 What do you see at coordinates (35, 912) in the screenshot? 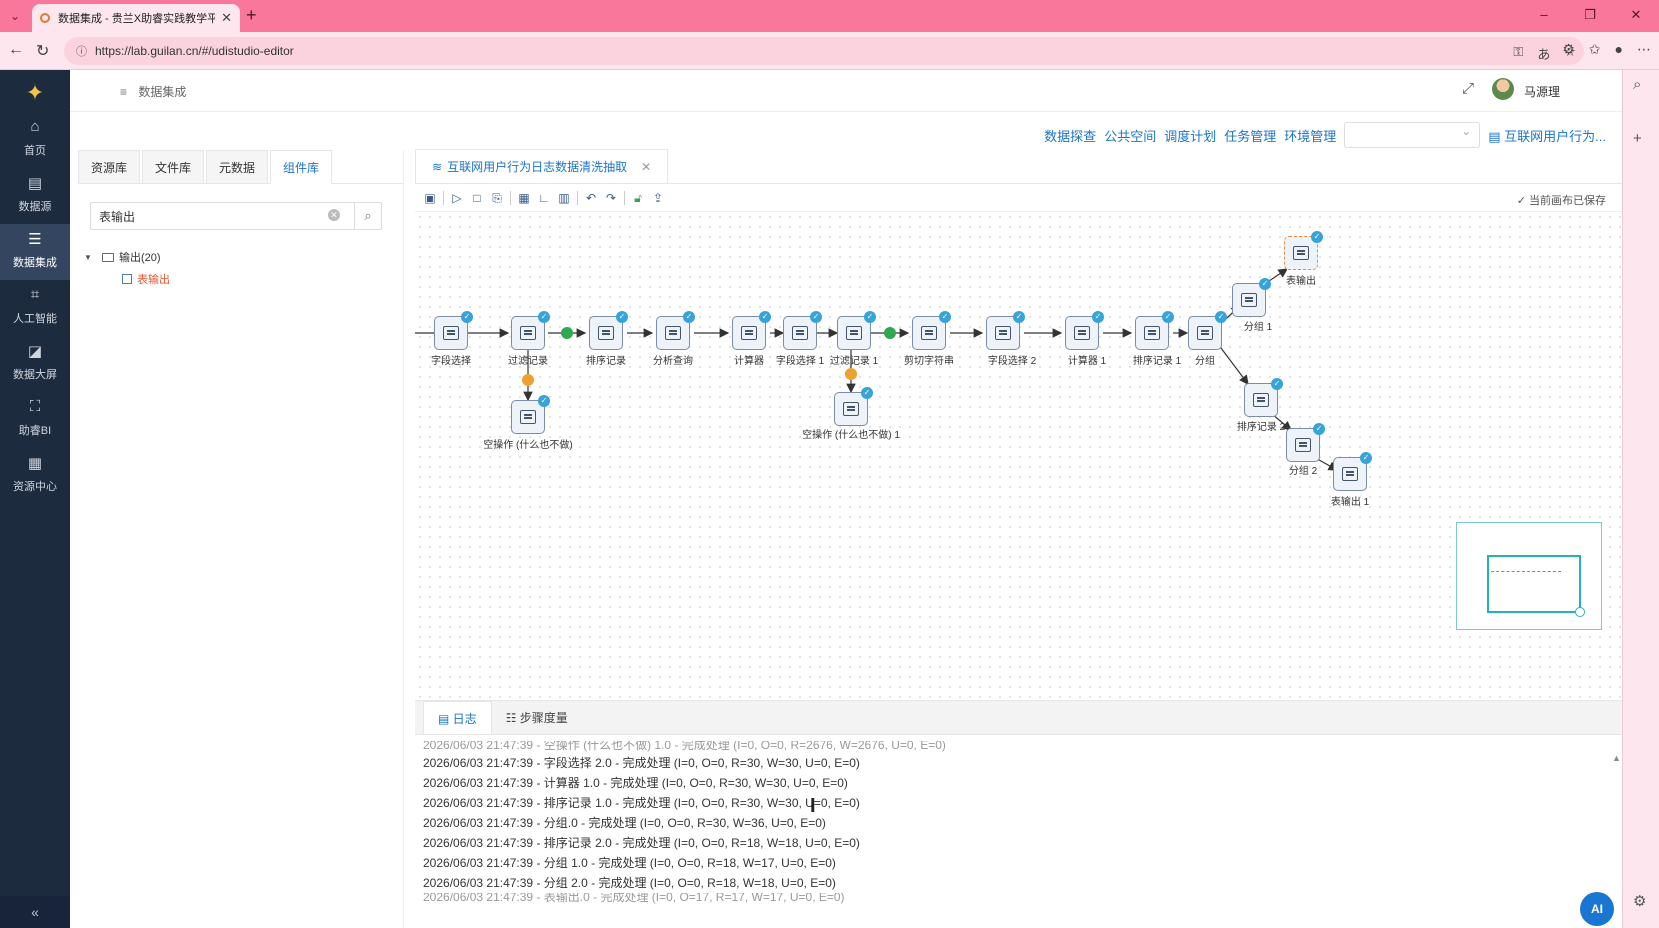
I see `sidebar-collapse-button: «` at bounding box center [35, 912].